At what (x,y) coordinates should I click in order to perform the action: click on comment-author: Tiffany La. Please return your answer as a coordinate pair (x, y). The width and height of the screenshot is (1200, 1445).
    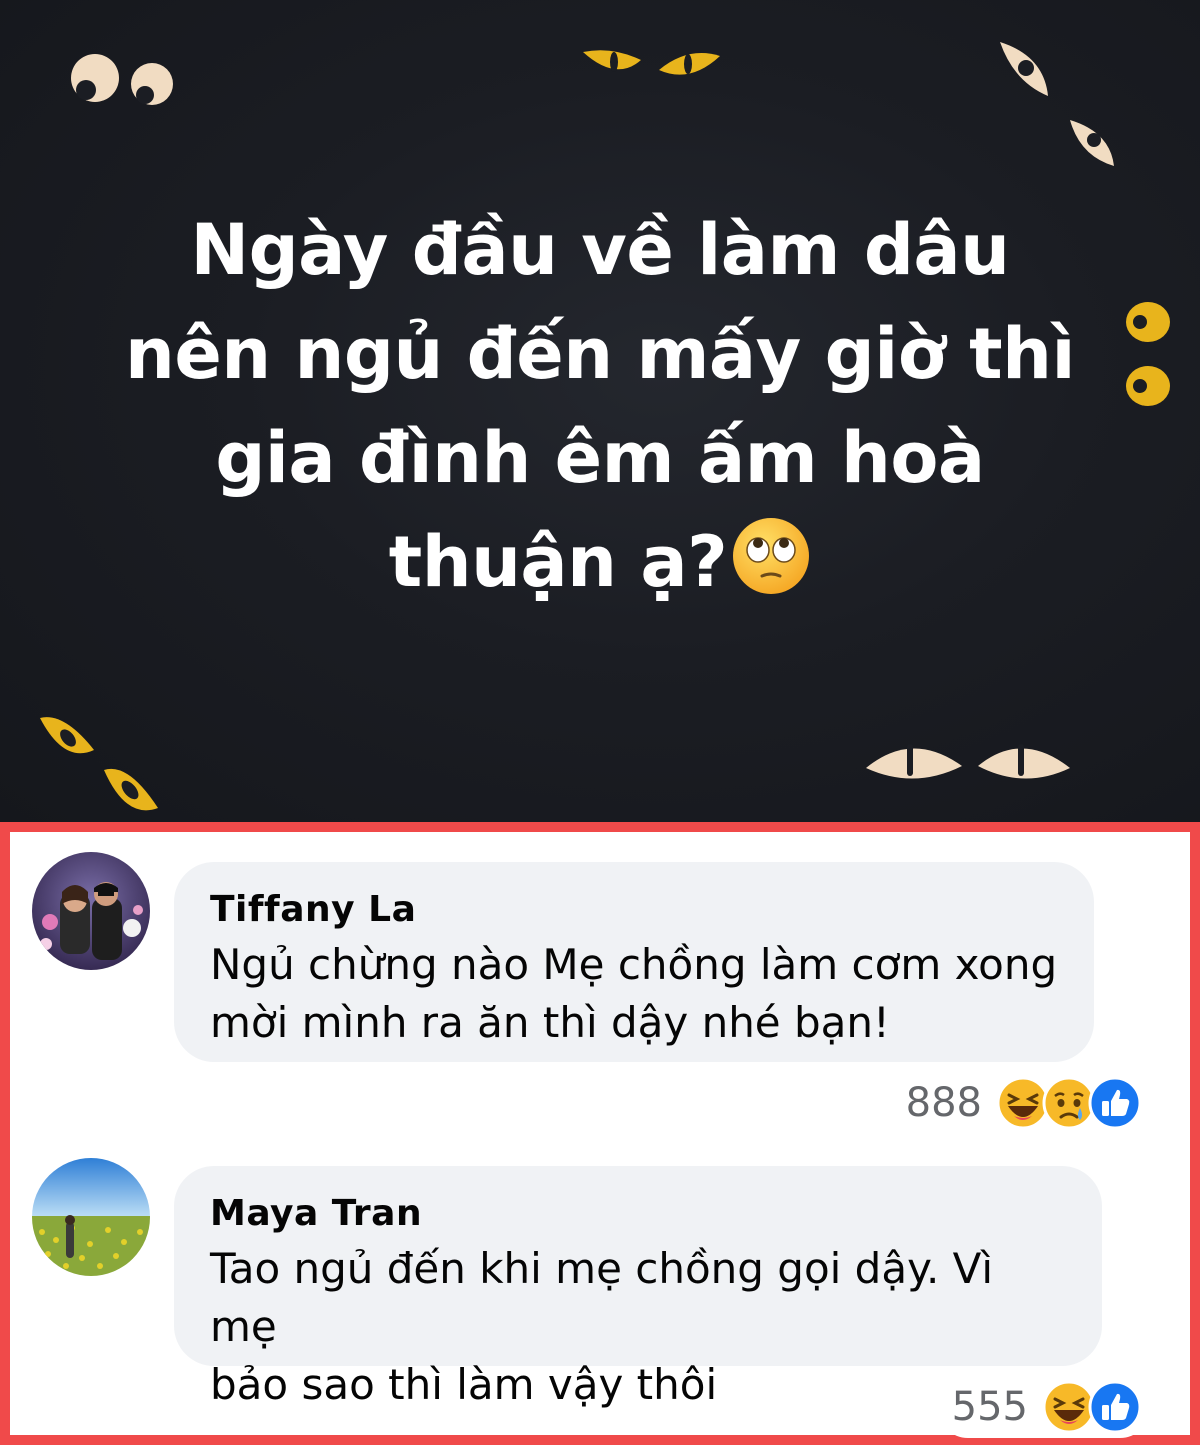
    Looking at the image, I should click on (634, 910).